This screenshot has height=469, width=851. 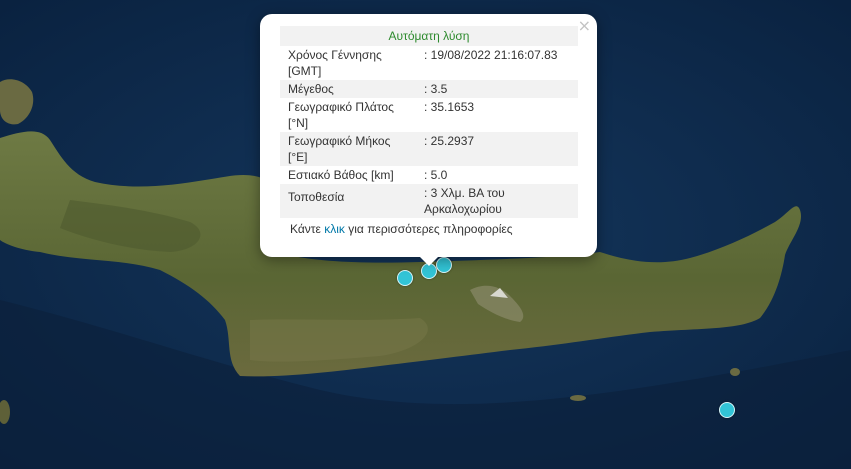 What do you see at coordinates (449, 107) in the screenshot?
I see `info-value: : 35.1653` at bounding box center [449, 107].